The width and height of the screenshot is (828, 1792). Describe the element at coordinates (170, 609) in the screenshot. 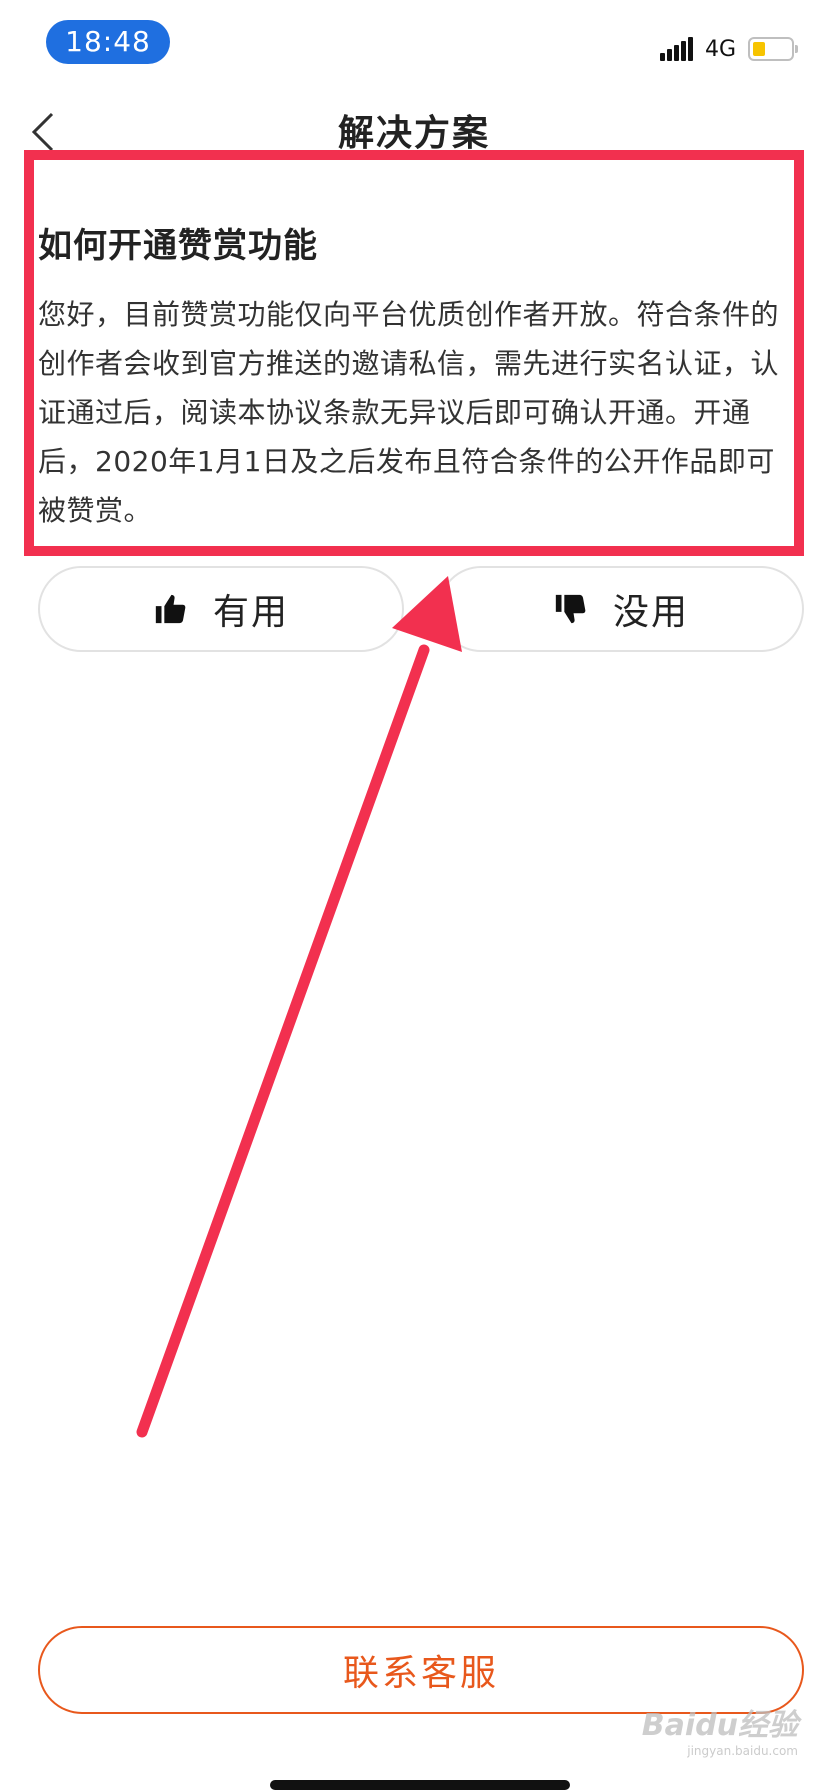

I see `thumbs-up-icon` at that location.